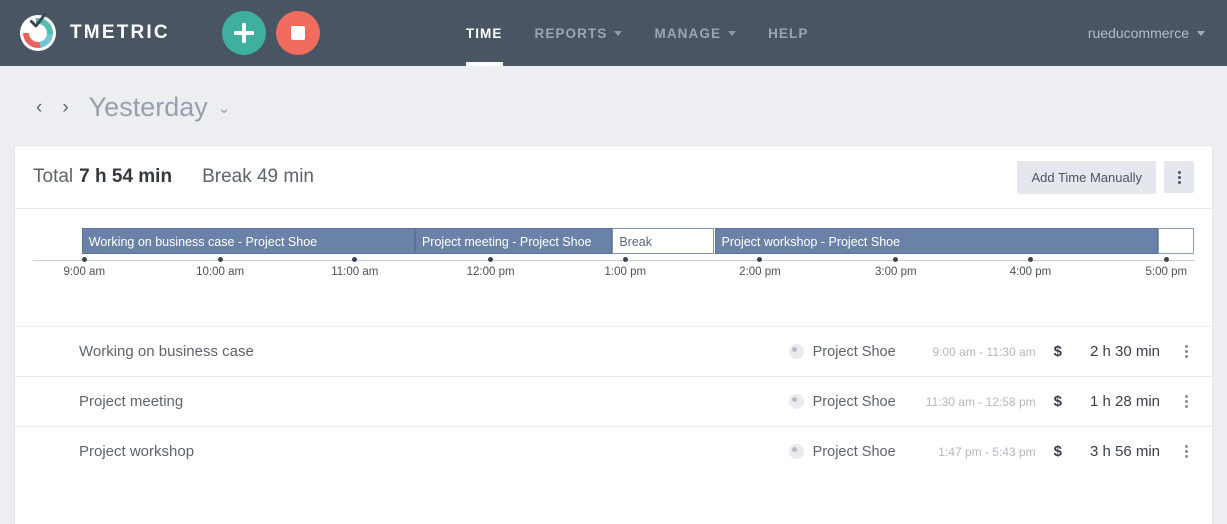  I want to click on tmetric-logo-icon, so click(38, 32).